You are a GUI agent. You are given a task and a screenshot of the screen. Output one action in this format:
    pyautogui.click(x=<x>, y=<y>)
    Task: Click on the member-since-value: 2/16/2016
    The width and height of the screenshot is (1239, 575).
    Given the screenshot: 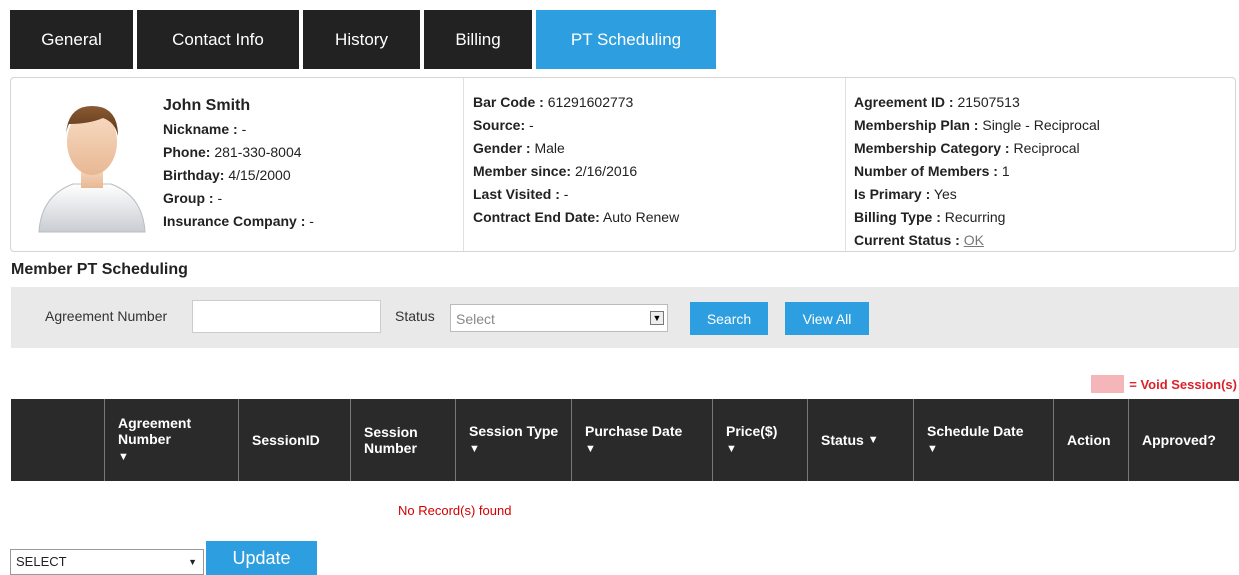 What is the action you would take?
    pyautogui.click(x=606, y=171)
    